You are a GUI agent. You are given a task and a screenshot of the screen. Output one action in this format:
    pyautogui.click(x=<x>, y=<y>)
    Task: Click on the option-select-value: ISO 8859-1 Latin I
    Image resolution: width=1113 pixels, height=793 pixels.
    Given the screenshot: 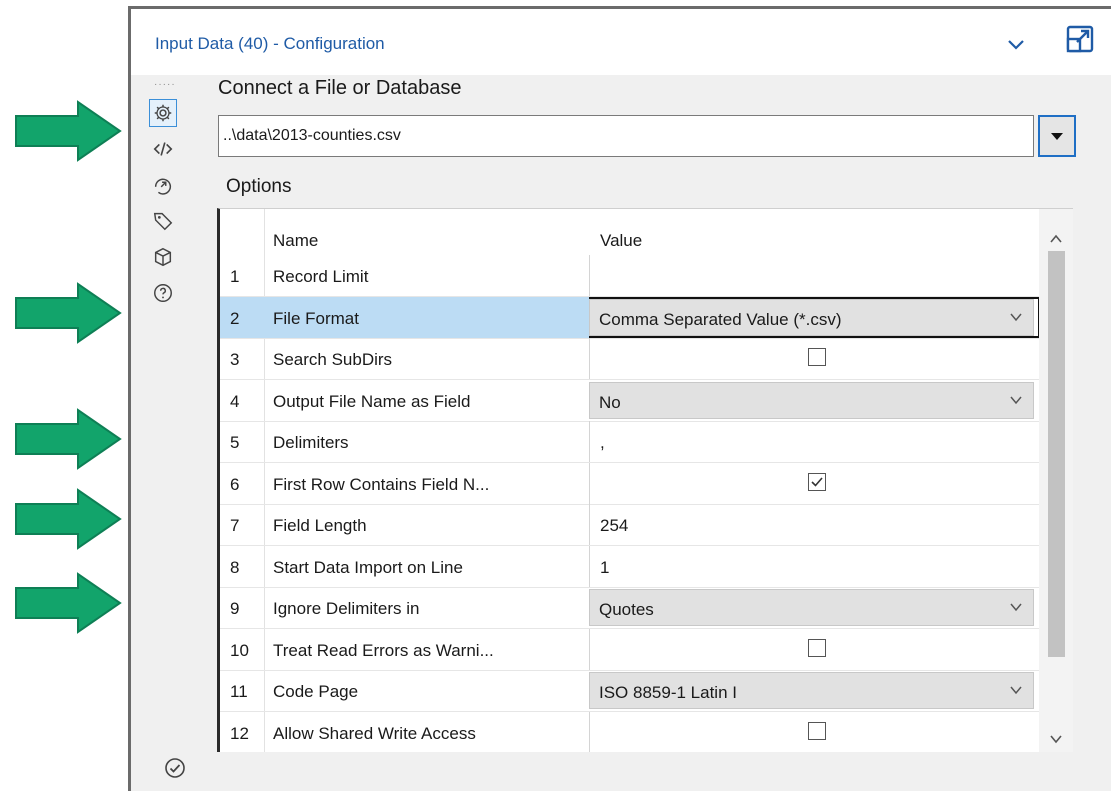 What is the action you would take?
    pyautogui.click(x=668, y=692)
    